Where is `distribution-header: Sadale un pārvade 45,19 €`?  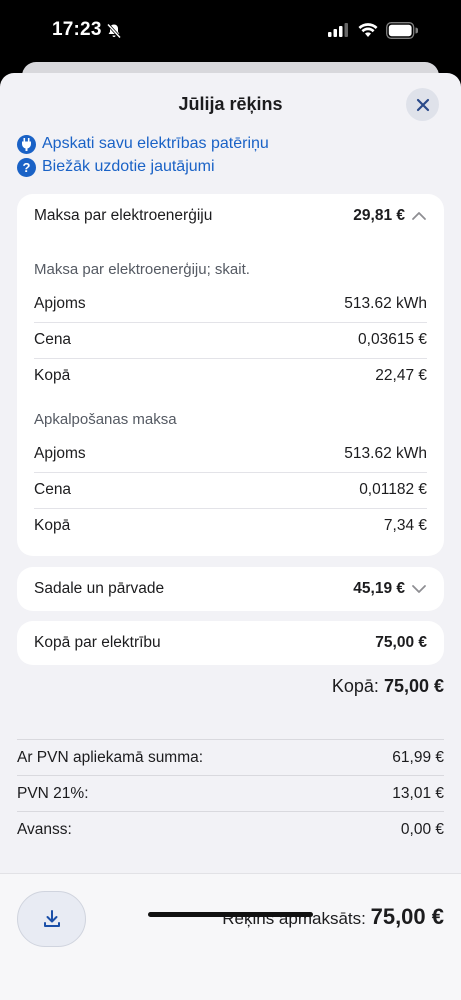
distribution-header: Sadale un pārvade 45,19 € is located at coordinates (230, 589).